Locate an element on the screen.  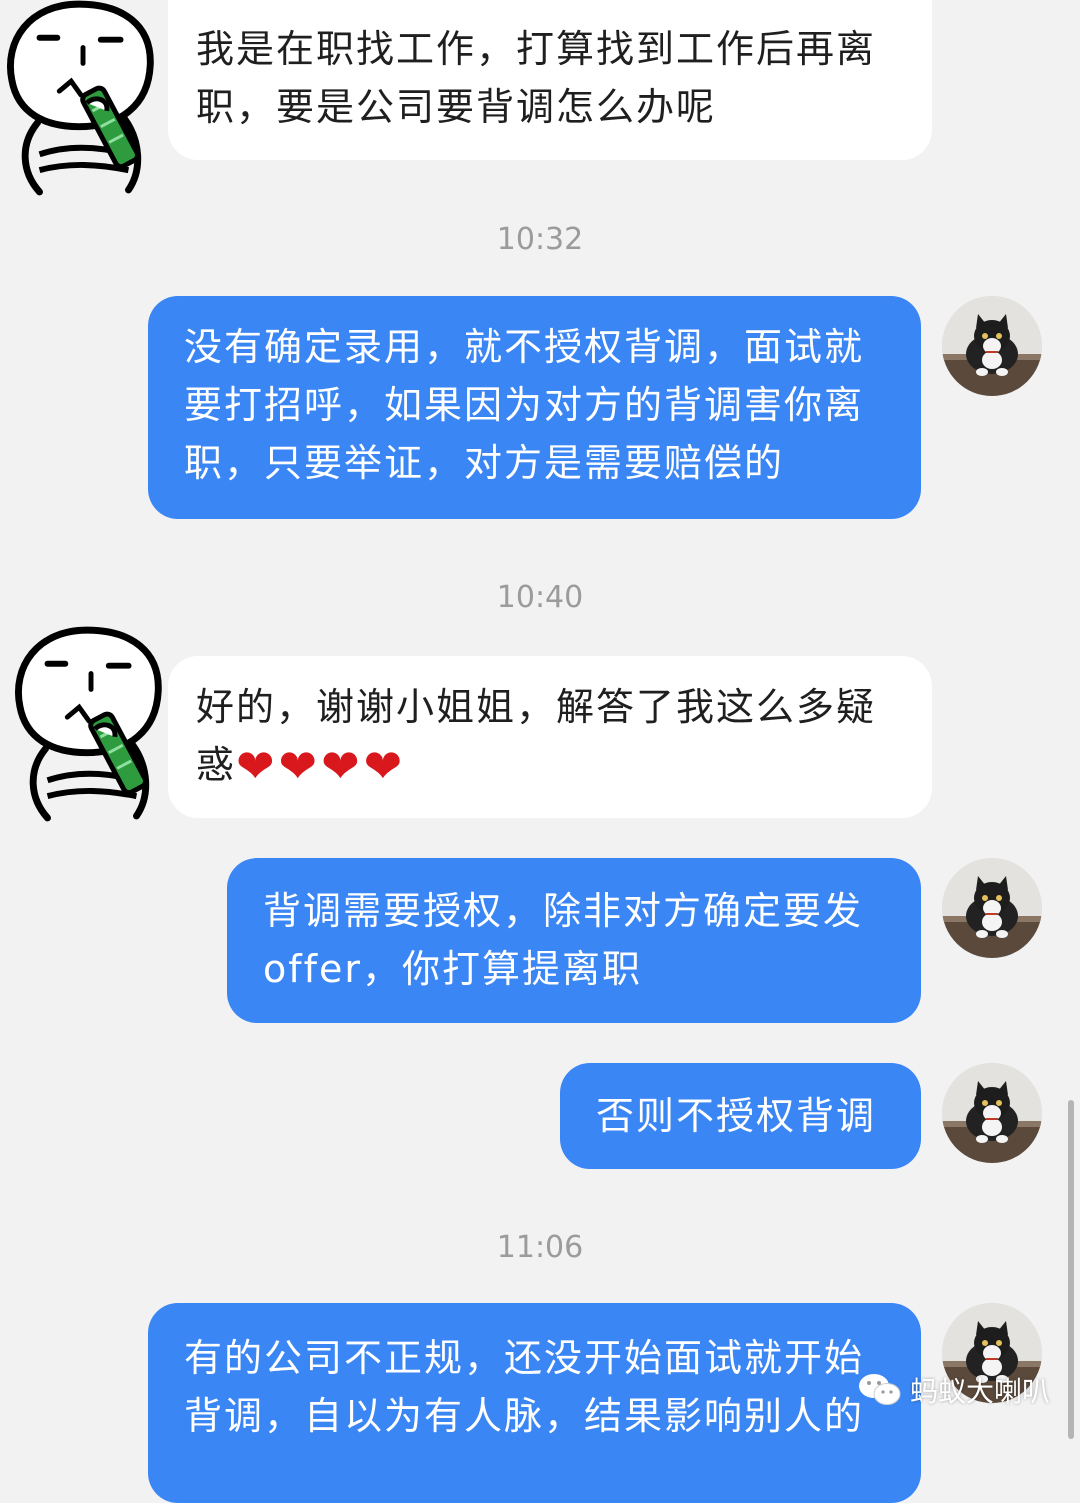
message-text: 有的公司不正规，还没开始面试就开始背调，自以为有人脉，结果影响别人的 is located at coordinates (524, 1387).